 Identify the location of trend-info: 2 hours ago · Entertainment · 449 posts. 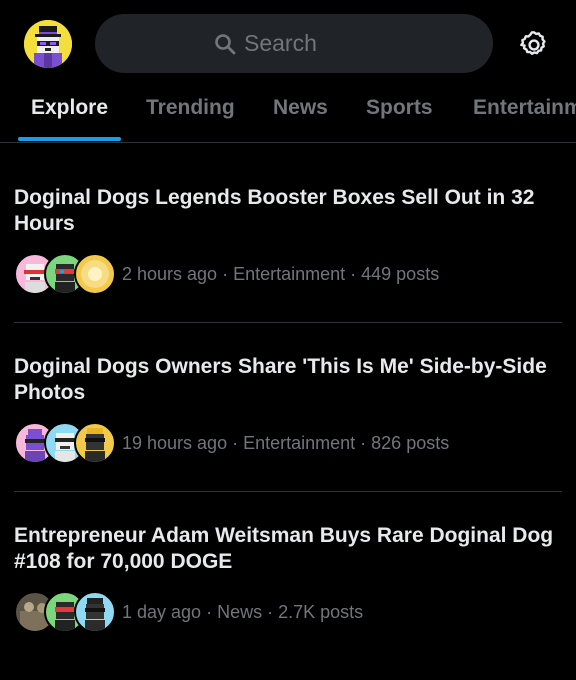
(281, 273).